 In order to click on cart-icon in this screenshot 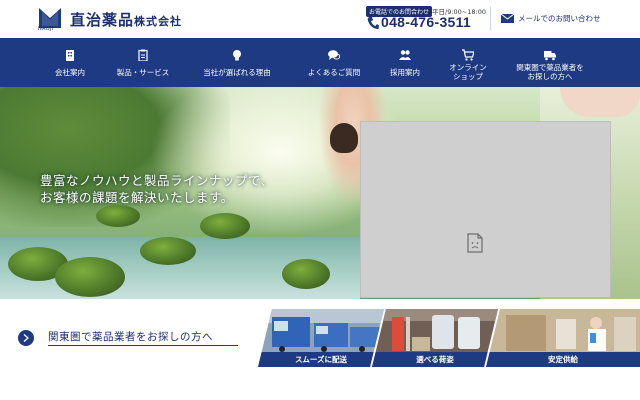, I will do `click(468, 55)`.